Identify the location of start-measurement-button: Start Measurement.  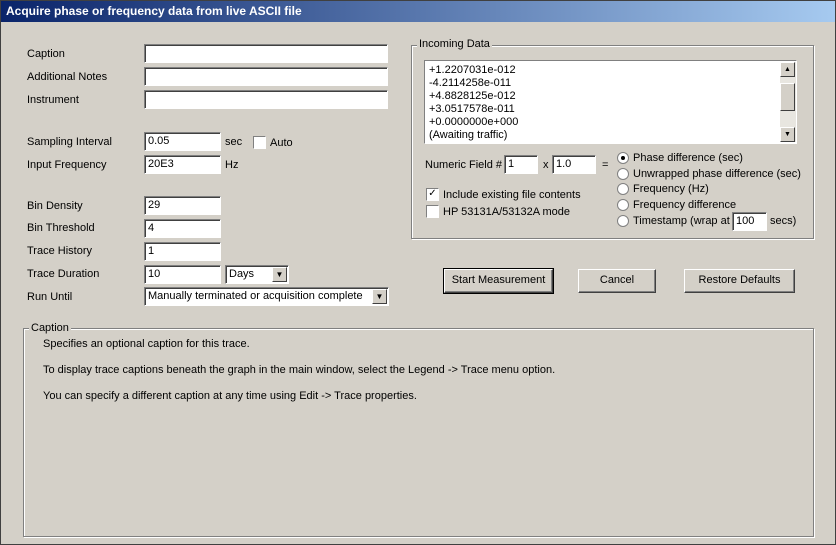
(498, 281).